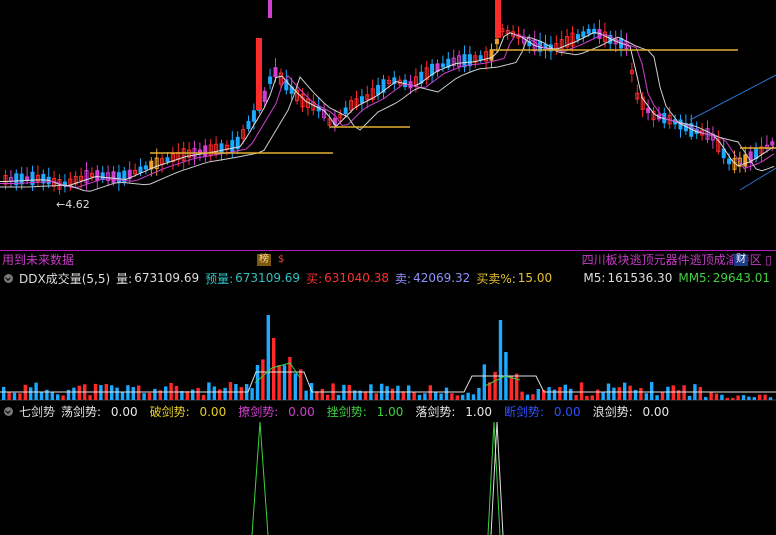 The image size is (776, 535). I want to click on mm5-value: 29643.01, so click(741, 278).